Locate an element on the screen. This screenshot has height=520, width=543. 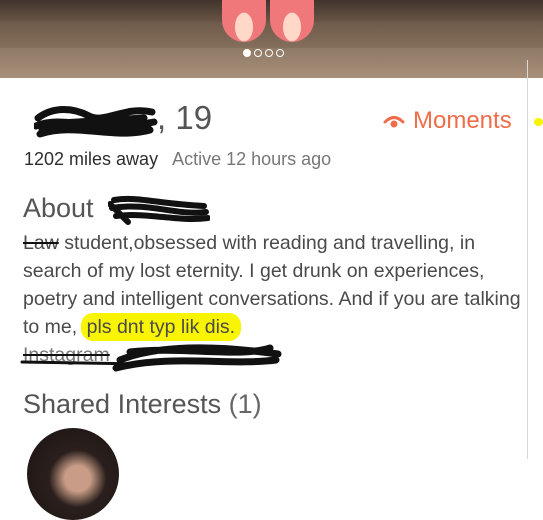
active-status: Active 12 hours ago is located at coordinates (252, 159).